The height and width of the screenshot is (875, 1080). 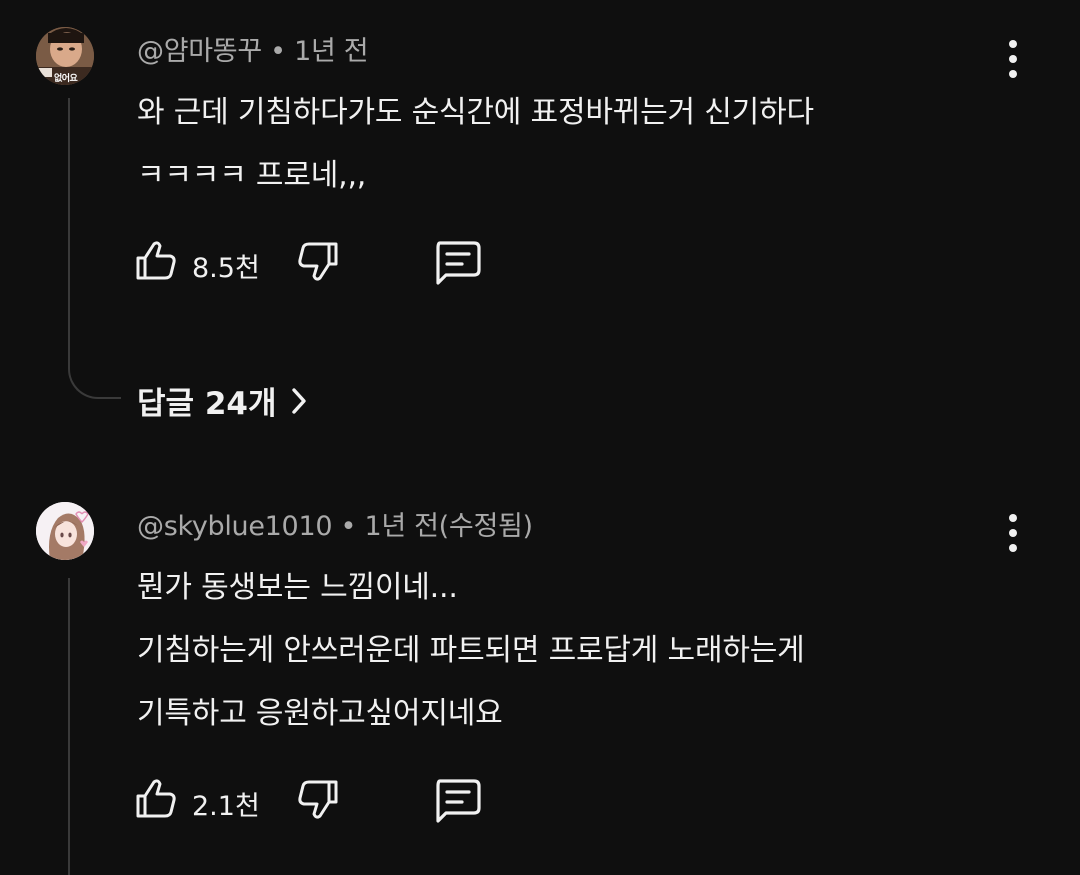 I want to click on avatar: 없어요, so click(x=65, y=56).